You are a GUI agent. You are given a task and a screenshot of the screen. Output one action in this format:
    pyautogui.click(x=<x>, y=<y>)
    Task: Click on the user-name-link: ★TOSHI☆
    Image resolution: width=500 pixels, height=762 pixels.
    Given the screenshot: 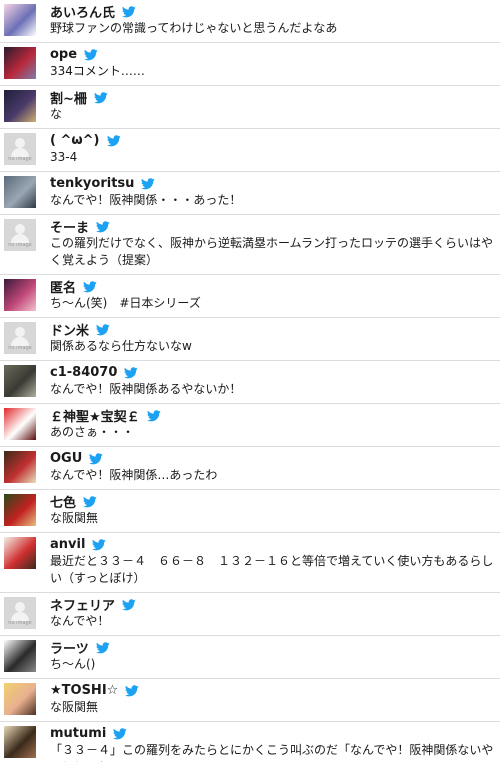 What is the action you would take?
    pyautogui.click(x=84, y=690)
    